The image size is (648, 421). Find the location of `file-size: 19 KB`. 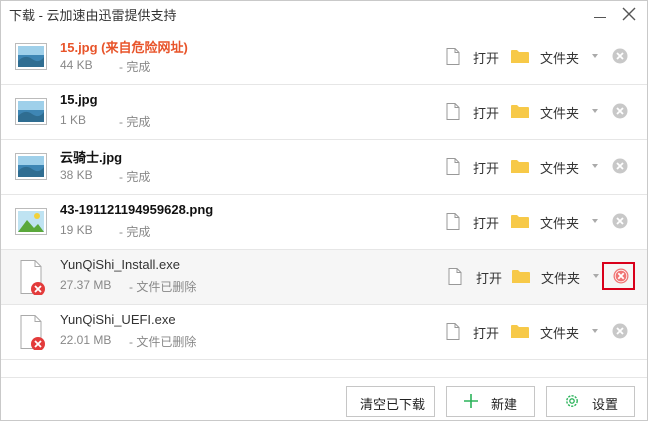

file-size: 19 KB is located at coordinates (76, 230).